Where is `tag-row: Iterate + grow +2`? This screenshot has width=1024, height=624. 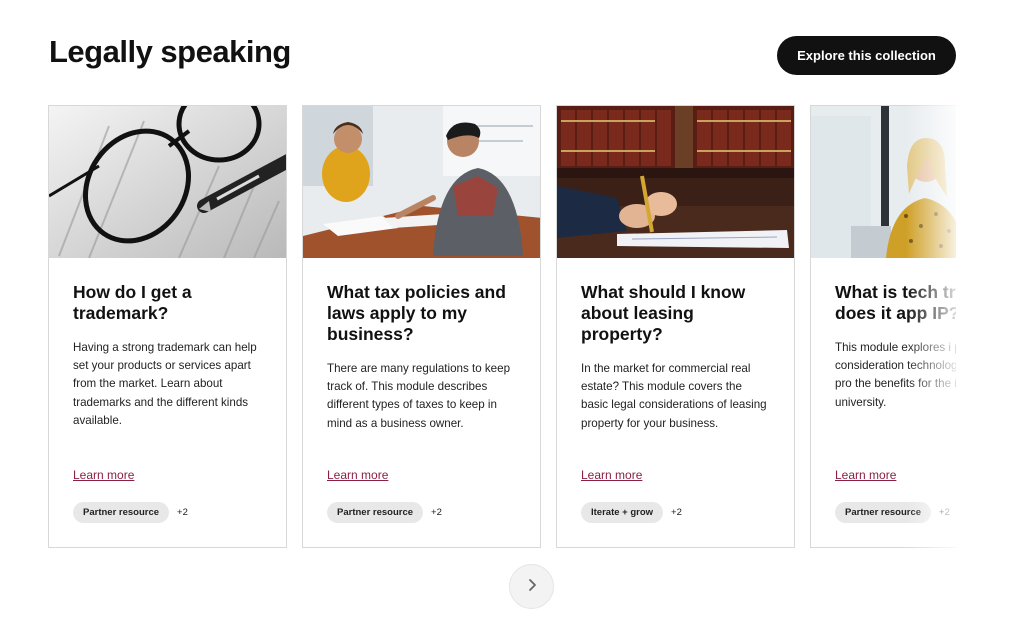 tag-row: Iterate + grow +2 is located at coordinates (631, 512).